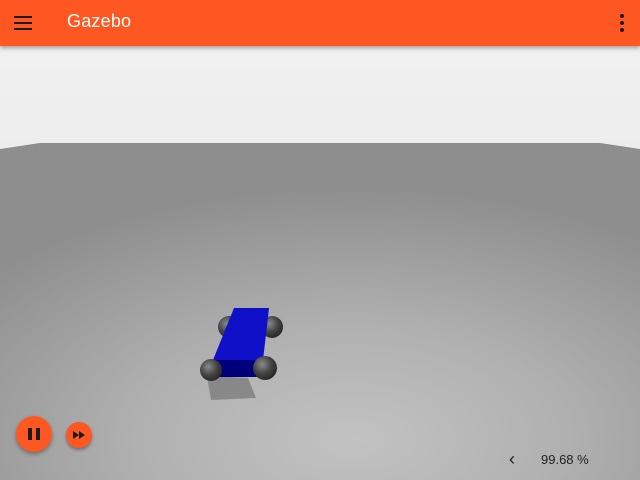  I want to click on real-time-factor-toggle: ‹, so click(512, 459).